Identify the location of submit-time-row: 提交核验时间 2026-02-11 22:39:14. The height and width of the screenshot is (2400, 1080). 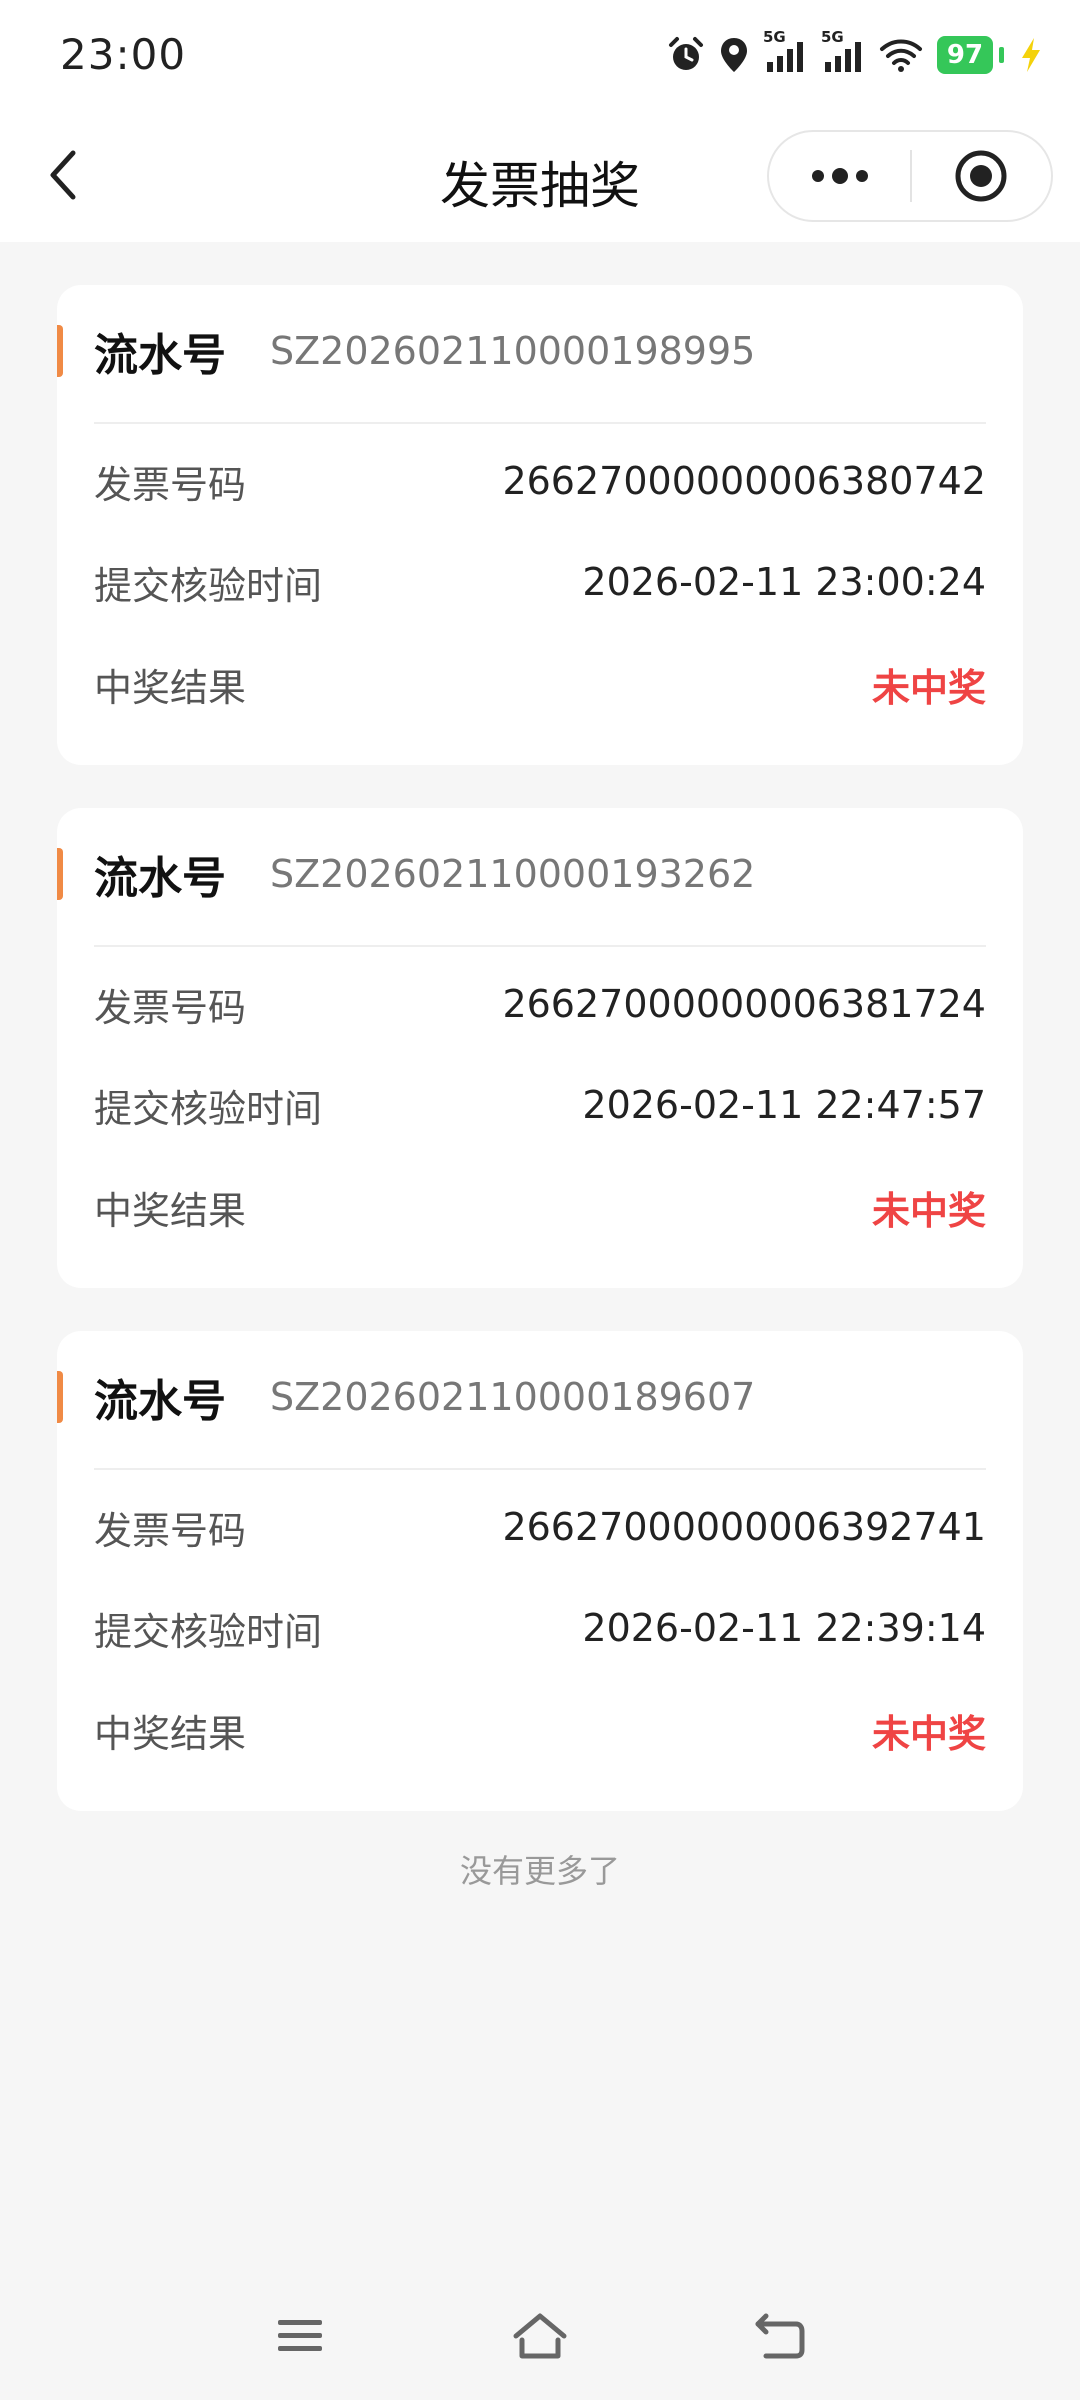
(540, 1628).